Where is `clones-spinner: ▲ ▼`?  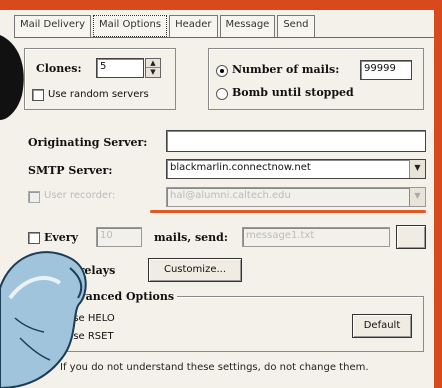
clones-spinner: ▲ ▼ is located at coordinates (153, 68).